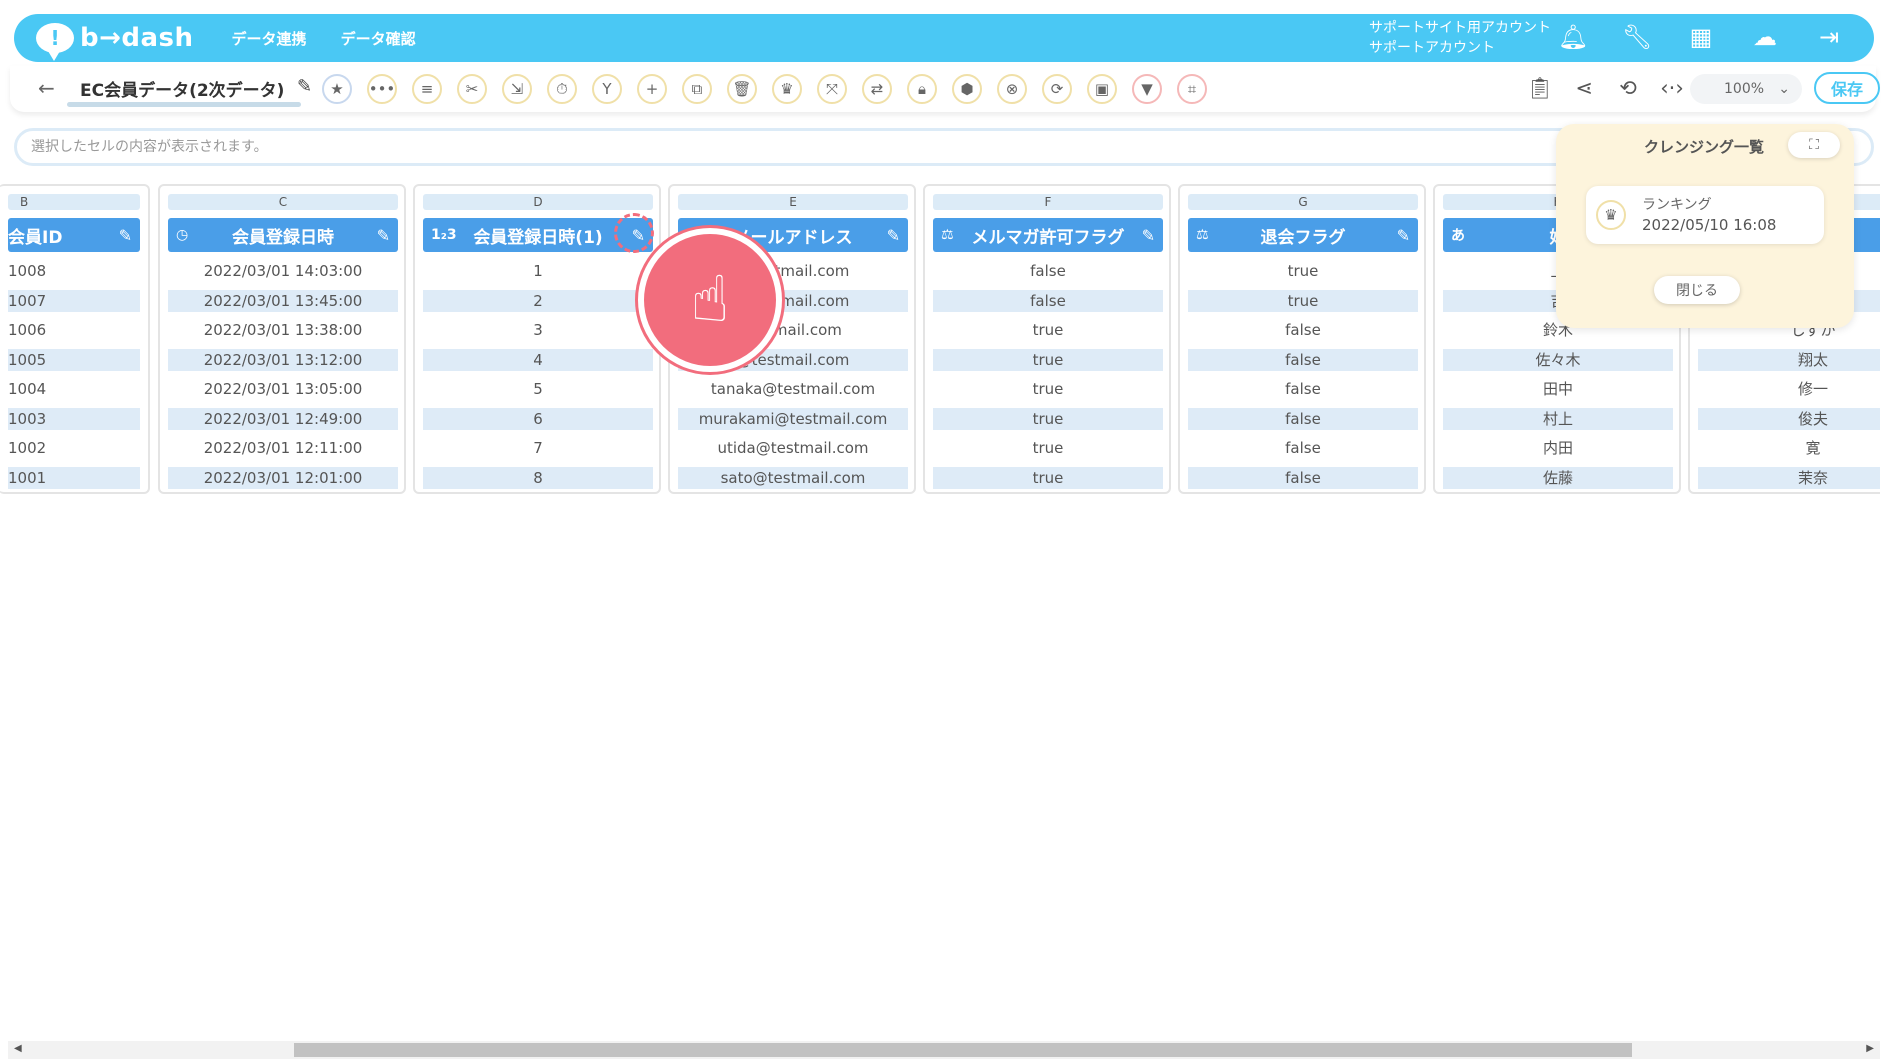 The width and height of the screenshot is (1890, 1063). Describe the element at coordinates (517, 89) in the screenshot. I see `merge-icon: ⇲` at that location.